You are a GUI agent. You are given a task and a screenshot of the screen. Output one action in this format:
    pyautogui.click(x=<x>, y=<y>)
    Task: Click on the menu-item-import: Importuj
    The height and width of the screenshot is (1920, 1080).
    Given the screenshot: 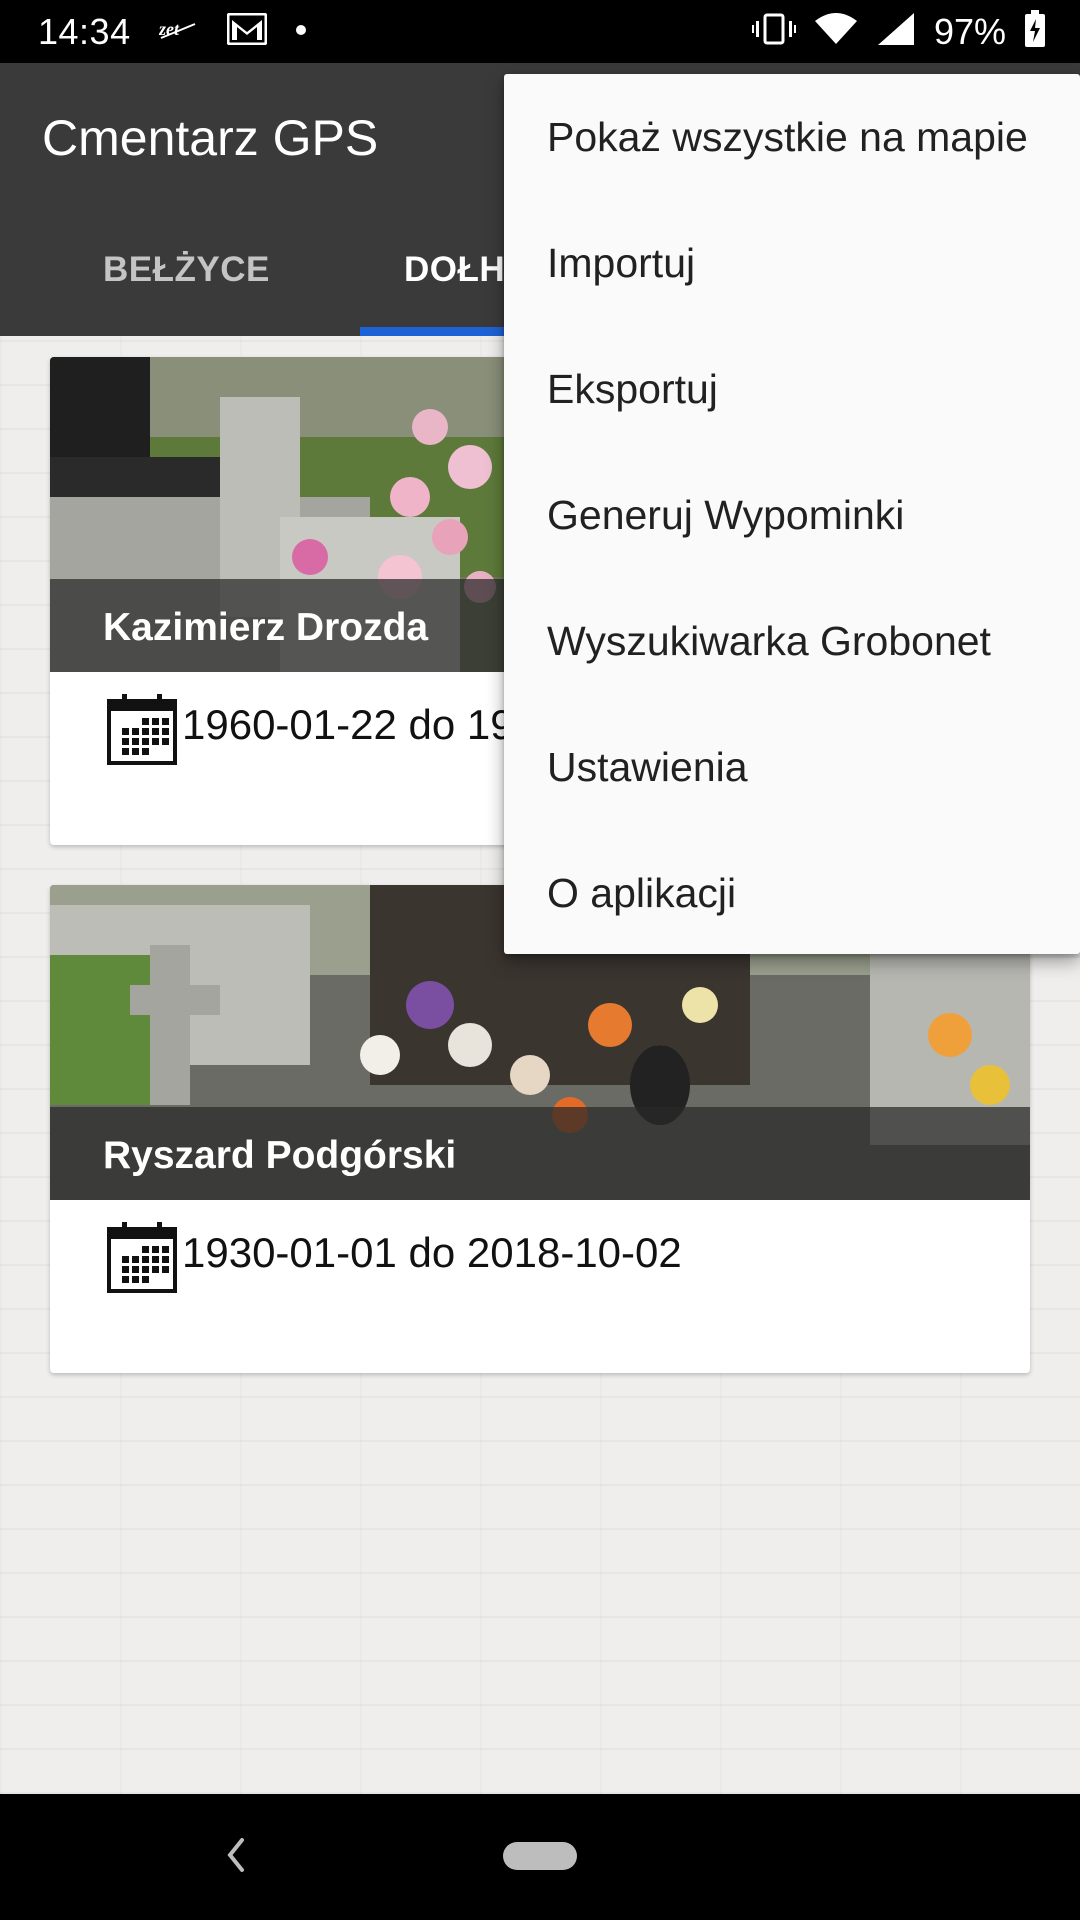 What is the action you would take?
    pyautogui.click(x=621, y=263)
    